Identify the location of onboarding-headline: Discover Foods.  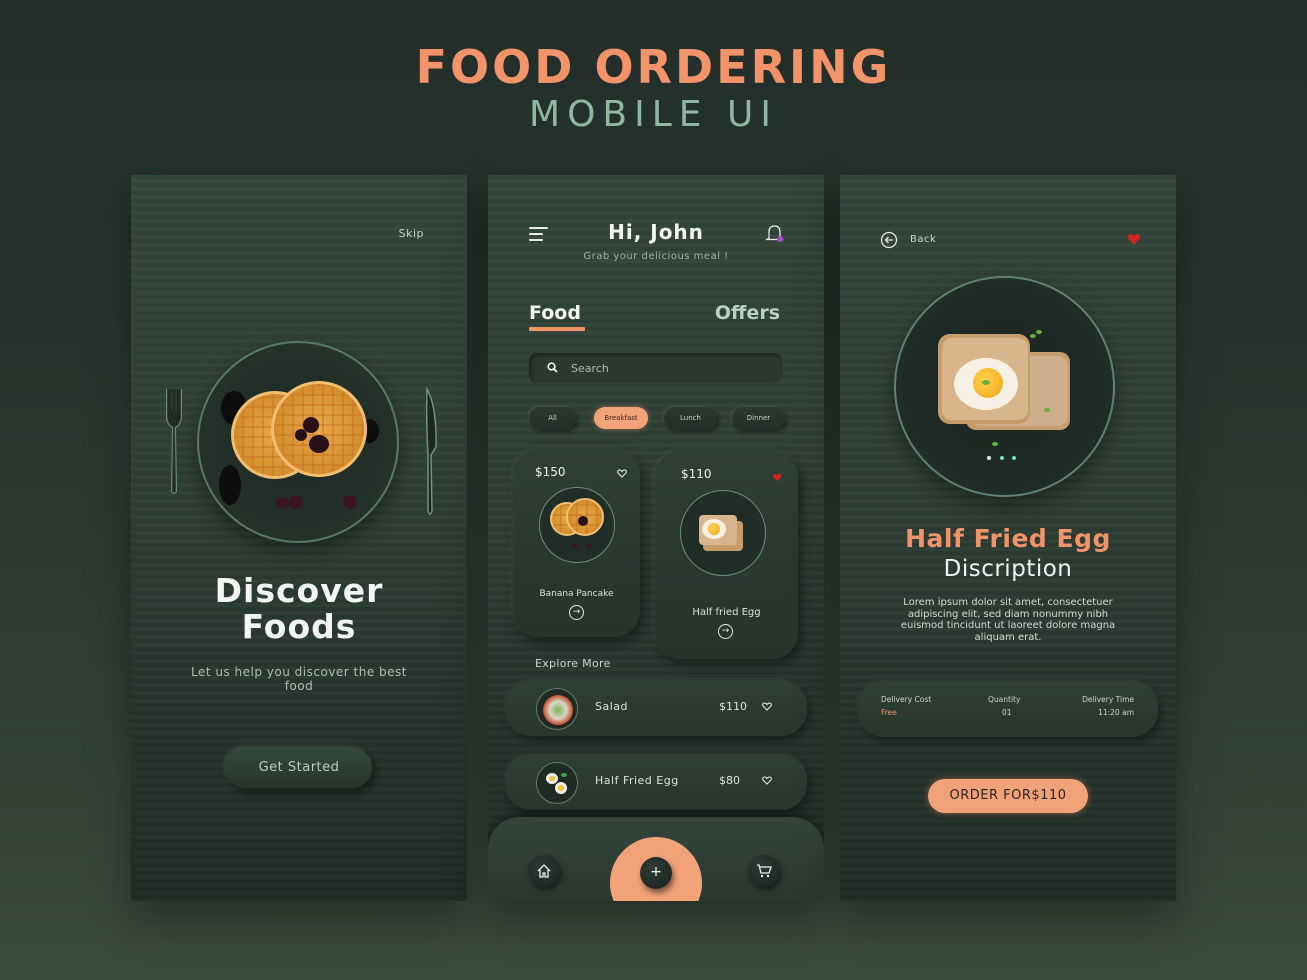
(299, 609).